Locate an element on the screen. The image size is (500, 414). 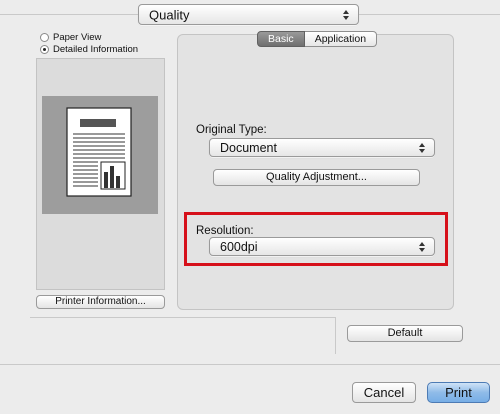
tab-application-label: Application is located at coordinates (340, 39).